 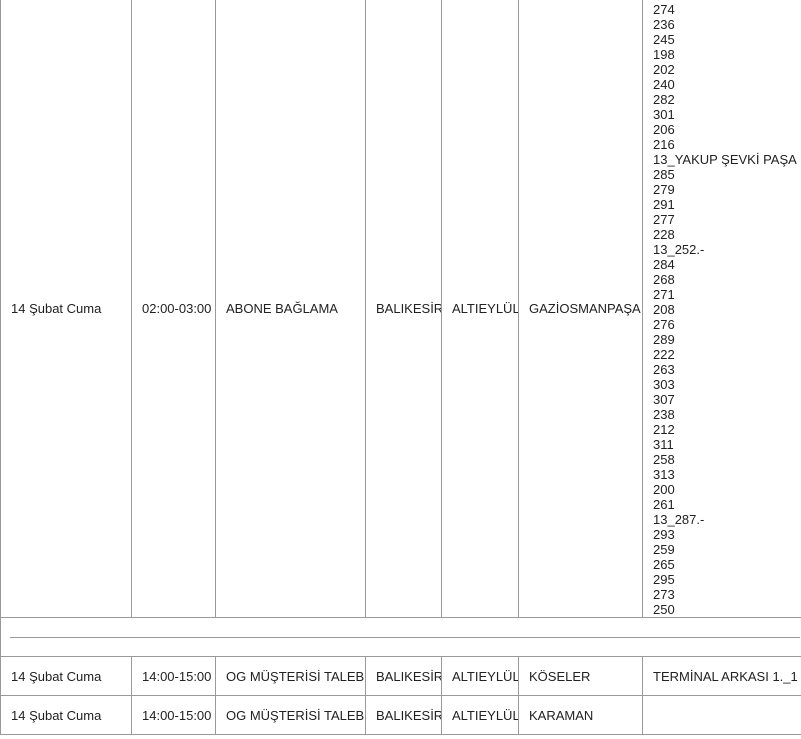 I want to click on street-item: 202, so click(x=664, y=69).